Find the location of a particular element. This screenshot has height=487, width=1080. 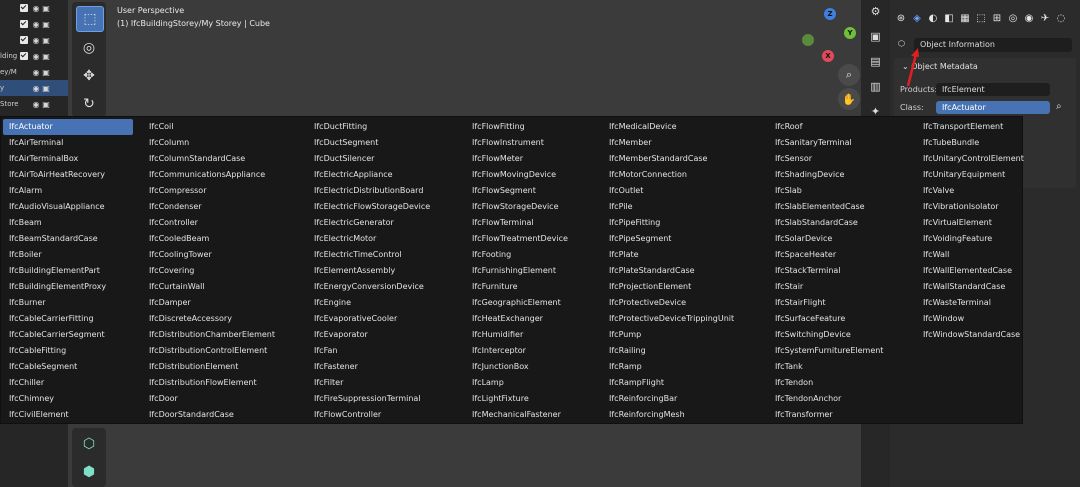

dropdown-option: IfcFilter is located at coordinates (369, 383).